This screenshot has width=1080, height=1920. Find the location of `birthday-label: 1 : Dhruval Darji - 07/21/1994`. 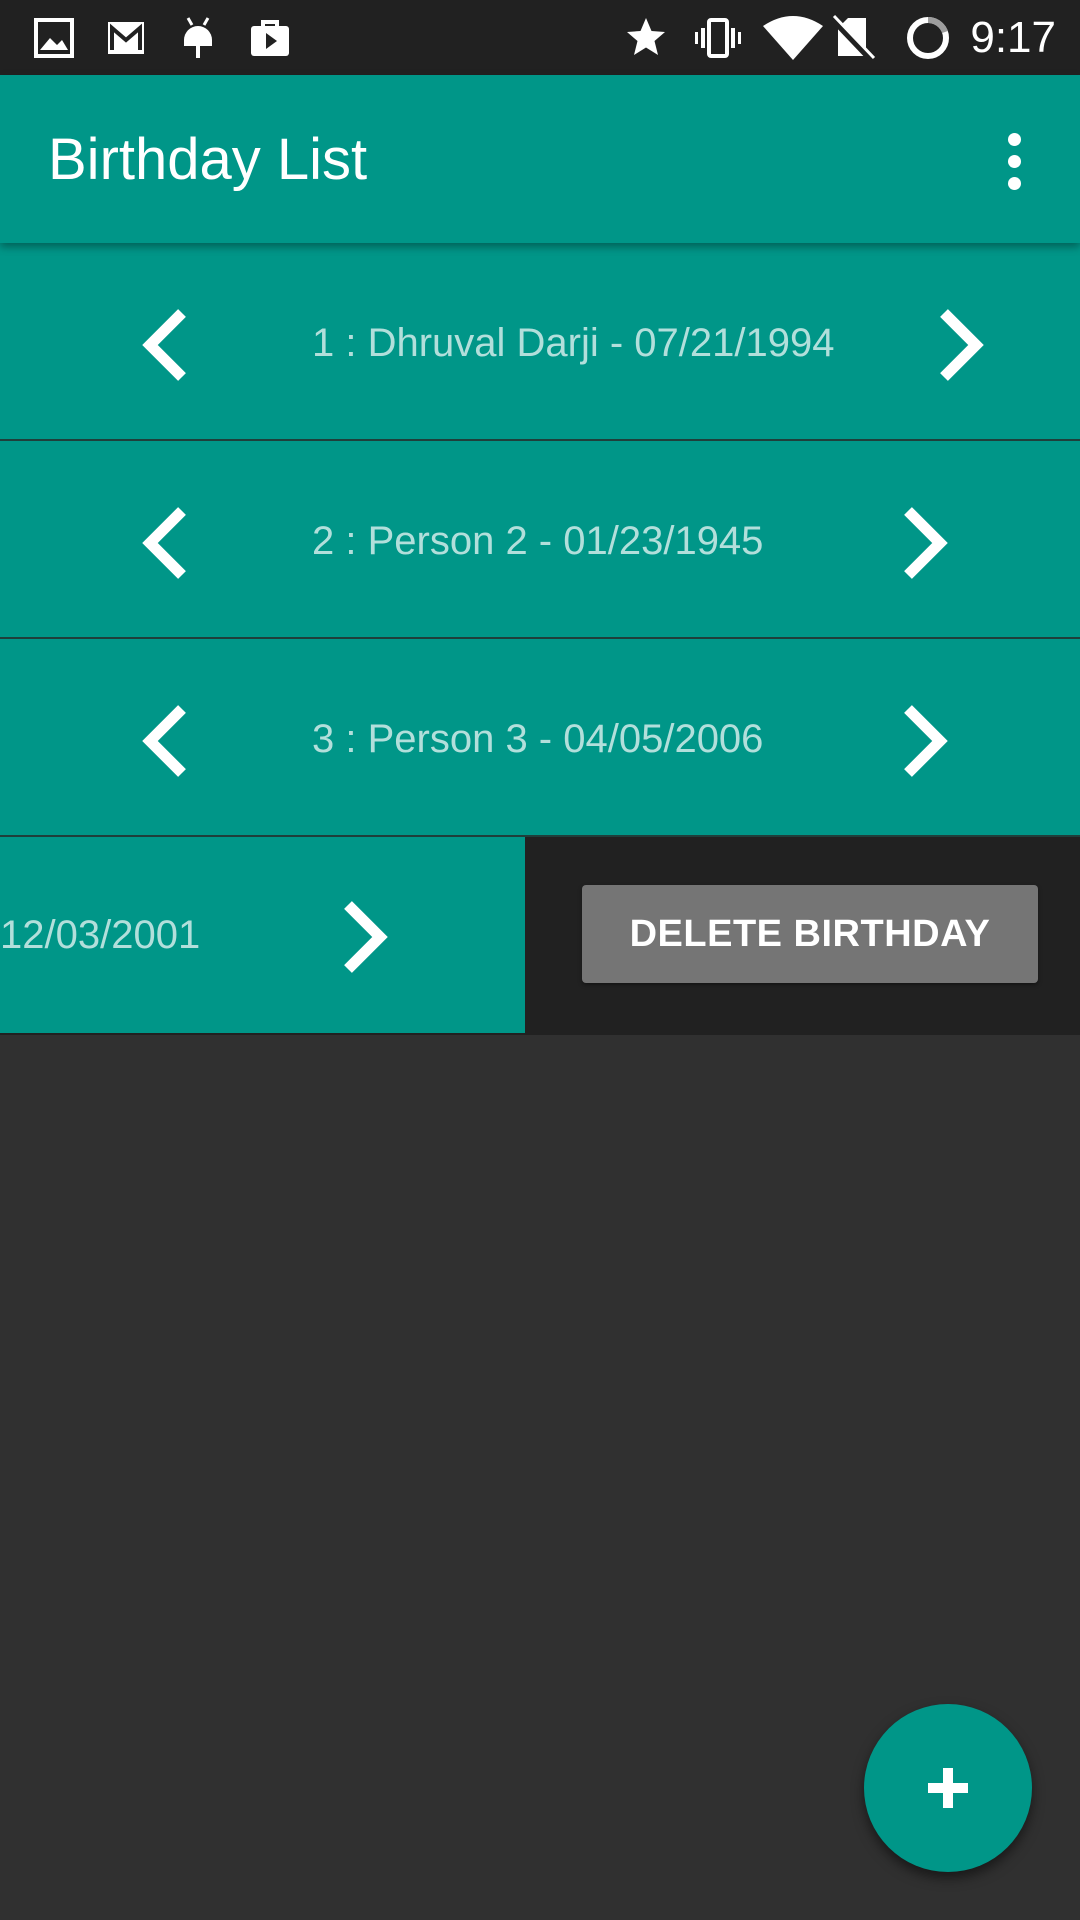

birthday-label: 1 : Dhruval Darji - 07/21/1994 is located at coordinates (573, 343).